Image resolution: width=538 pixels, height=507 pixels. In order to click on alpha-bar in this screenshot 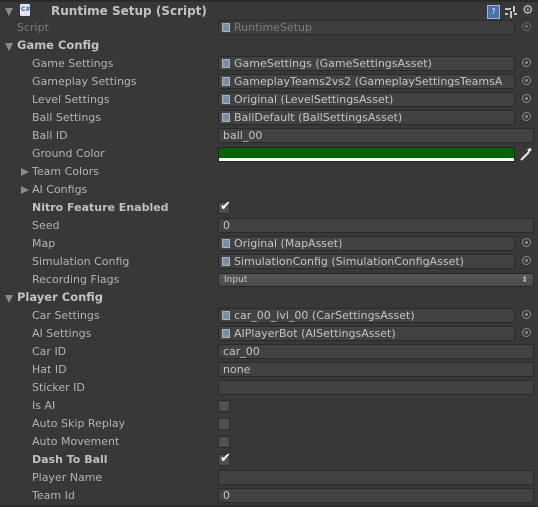, I will do `click(366, 159)`.